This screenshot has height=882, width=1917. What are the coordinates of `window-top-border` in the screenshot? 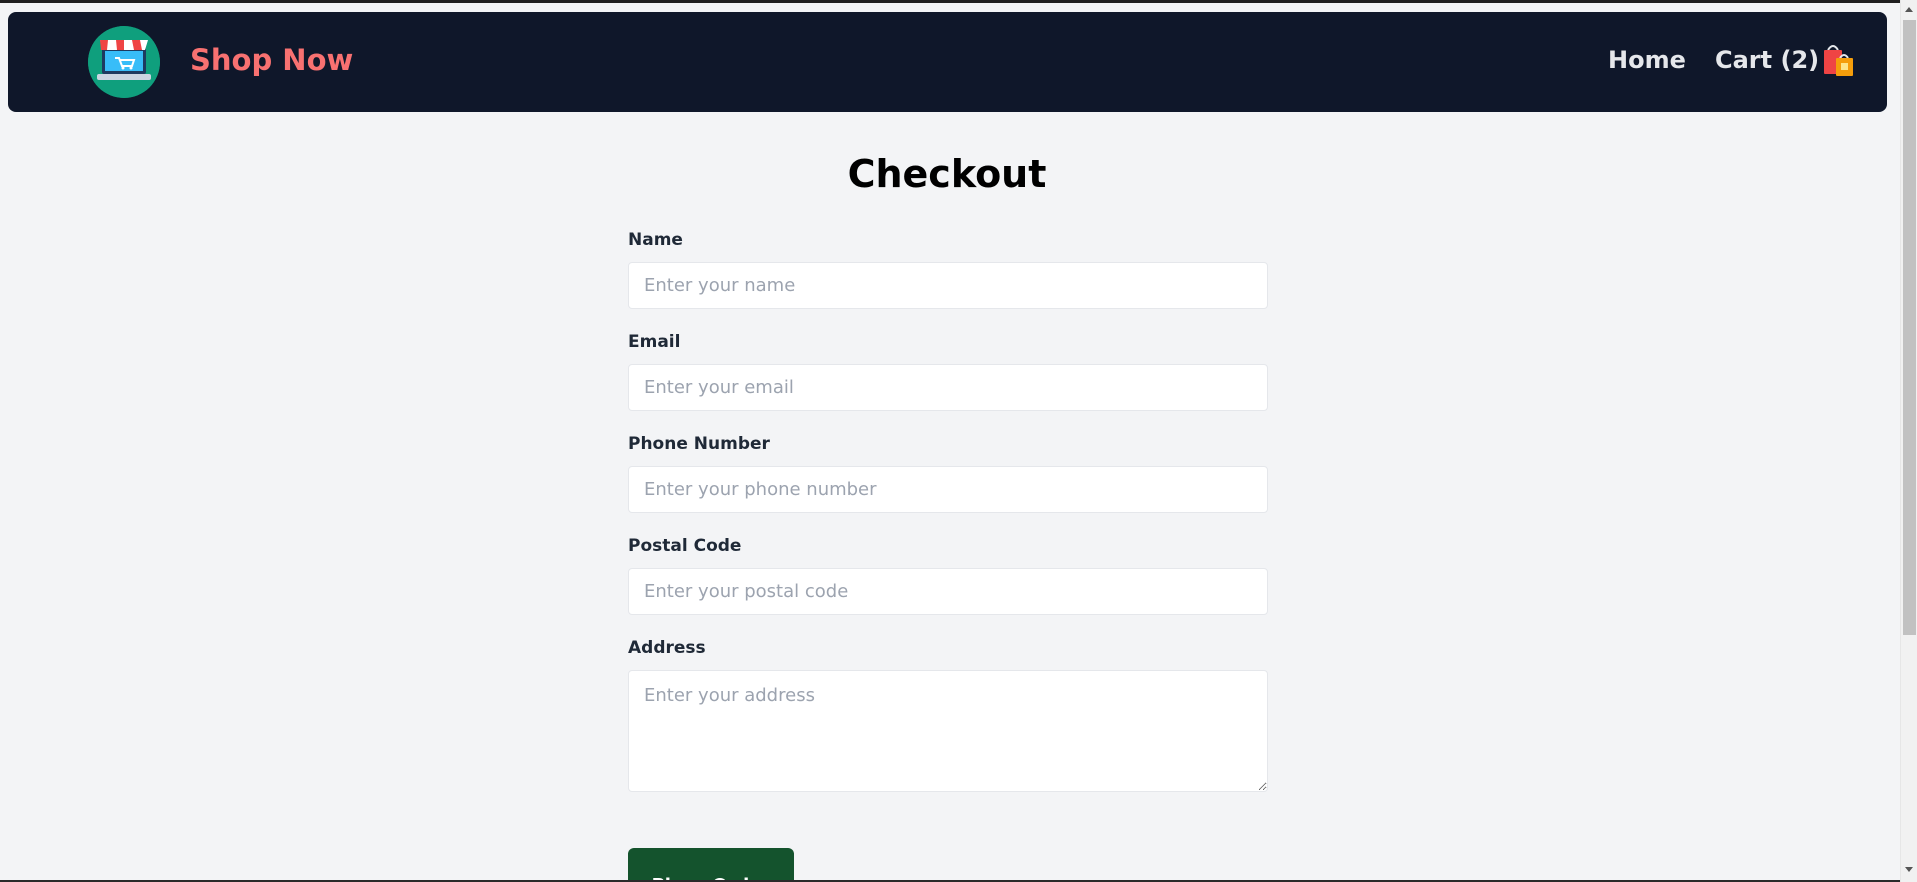 It's located at (958, 1).